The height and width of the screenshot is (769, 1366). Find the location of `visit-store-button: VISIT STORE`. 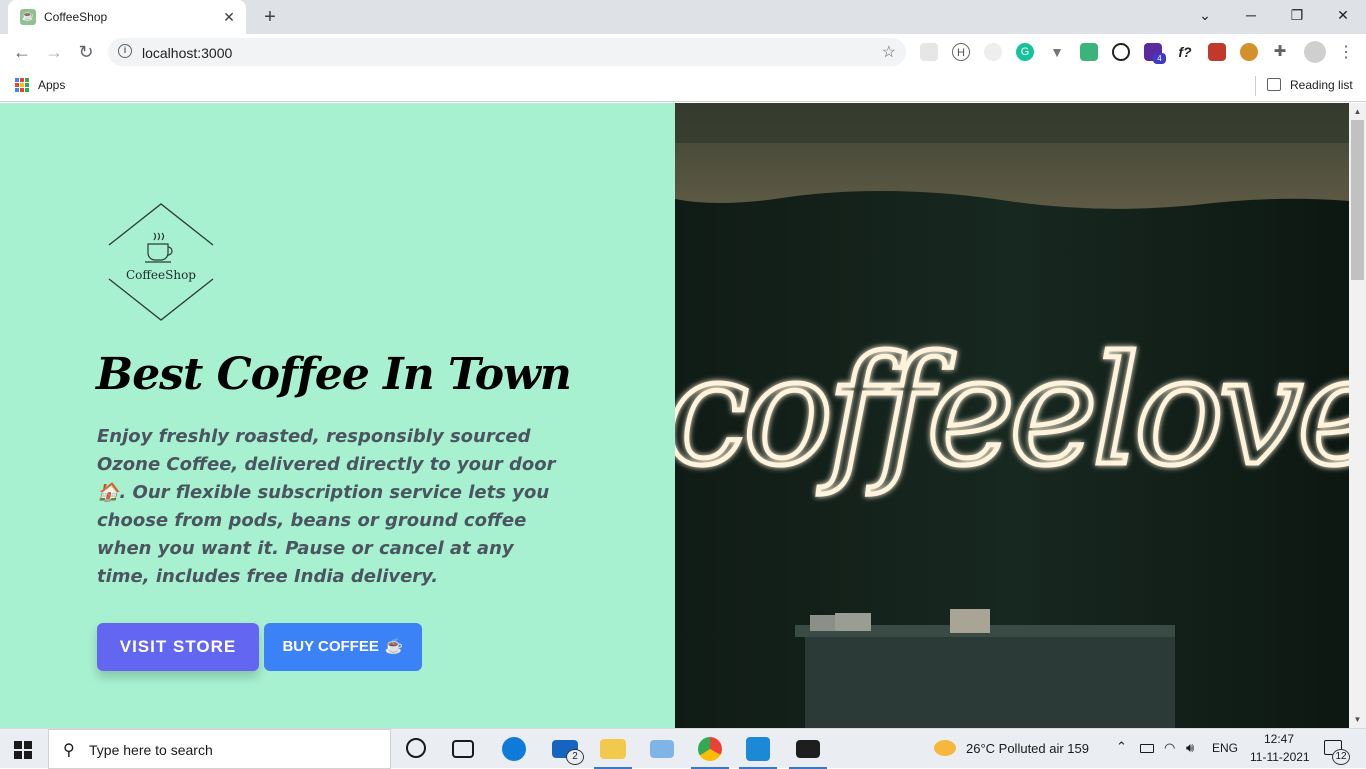

visit-store-button: VISIT STORE is located at coordinates (178, 647).